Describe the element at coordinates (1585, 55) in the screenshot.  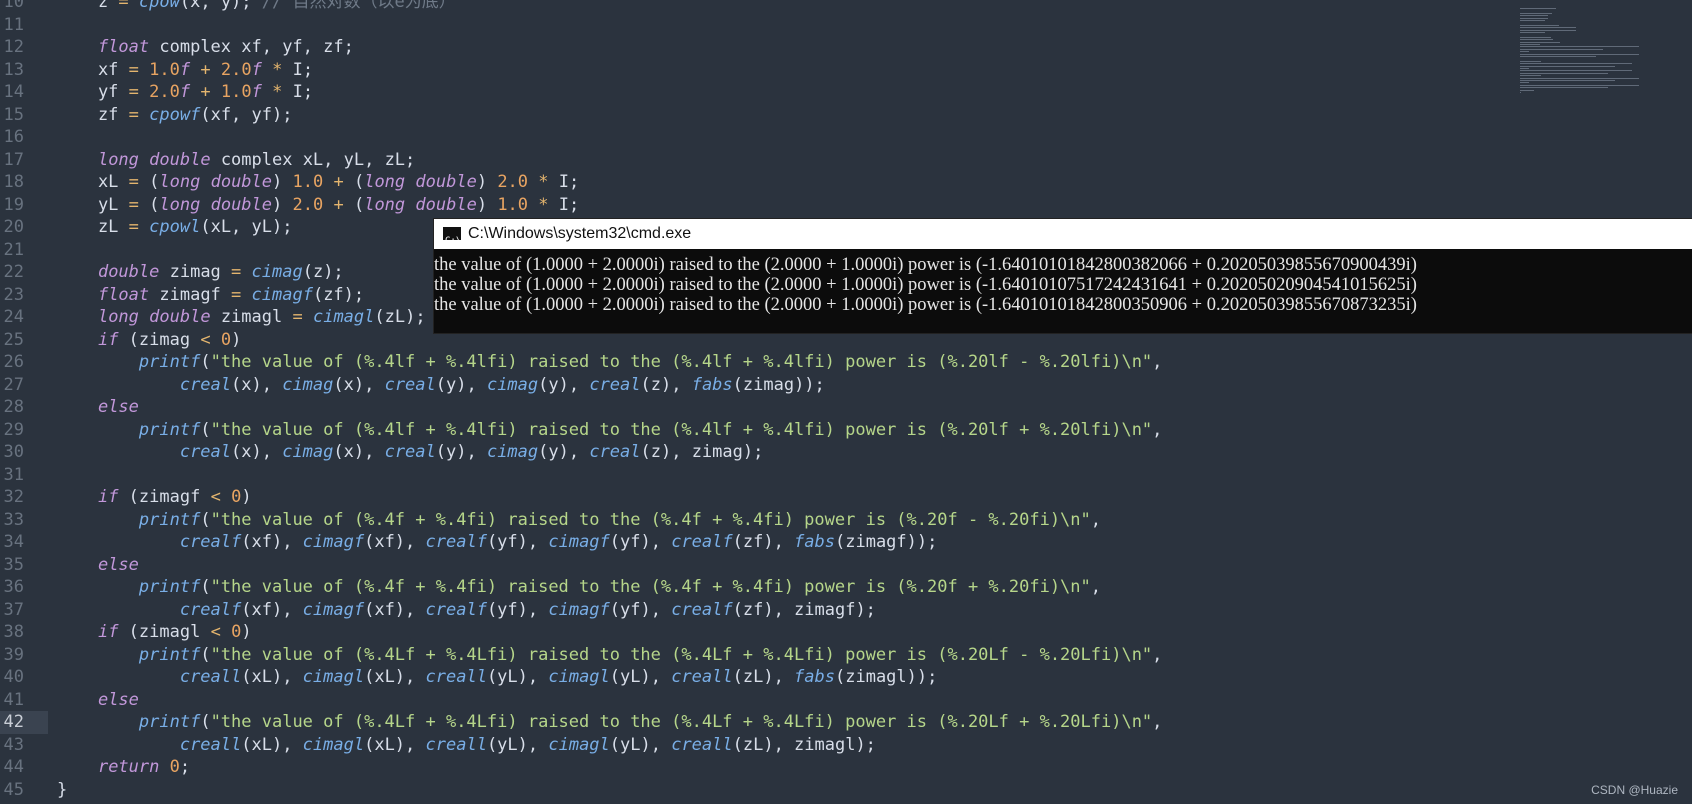
I see `minimap` at that location.